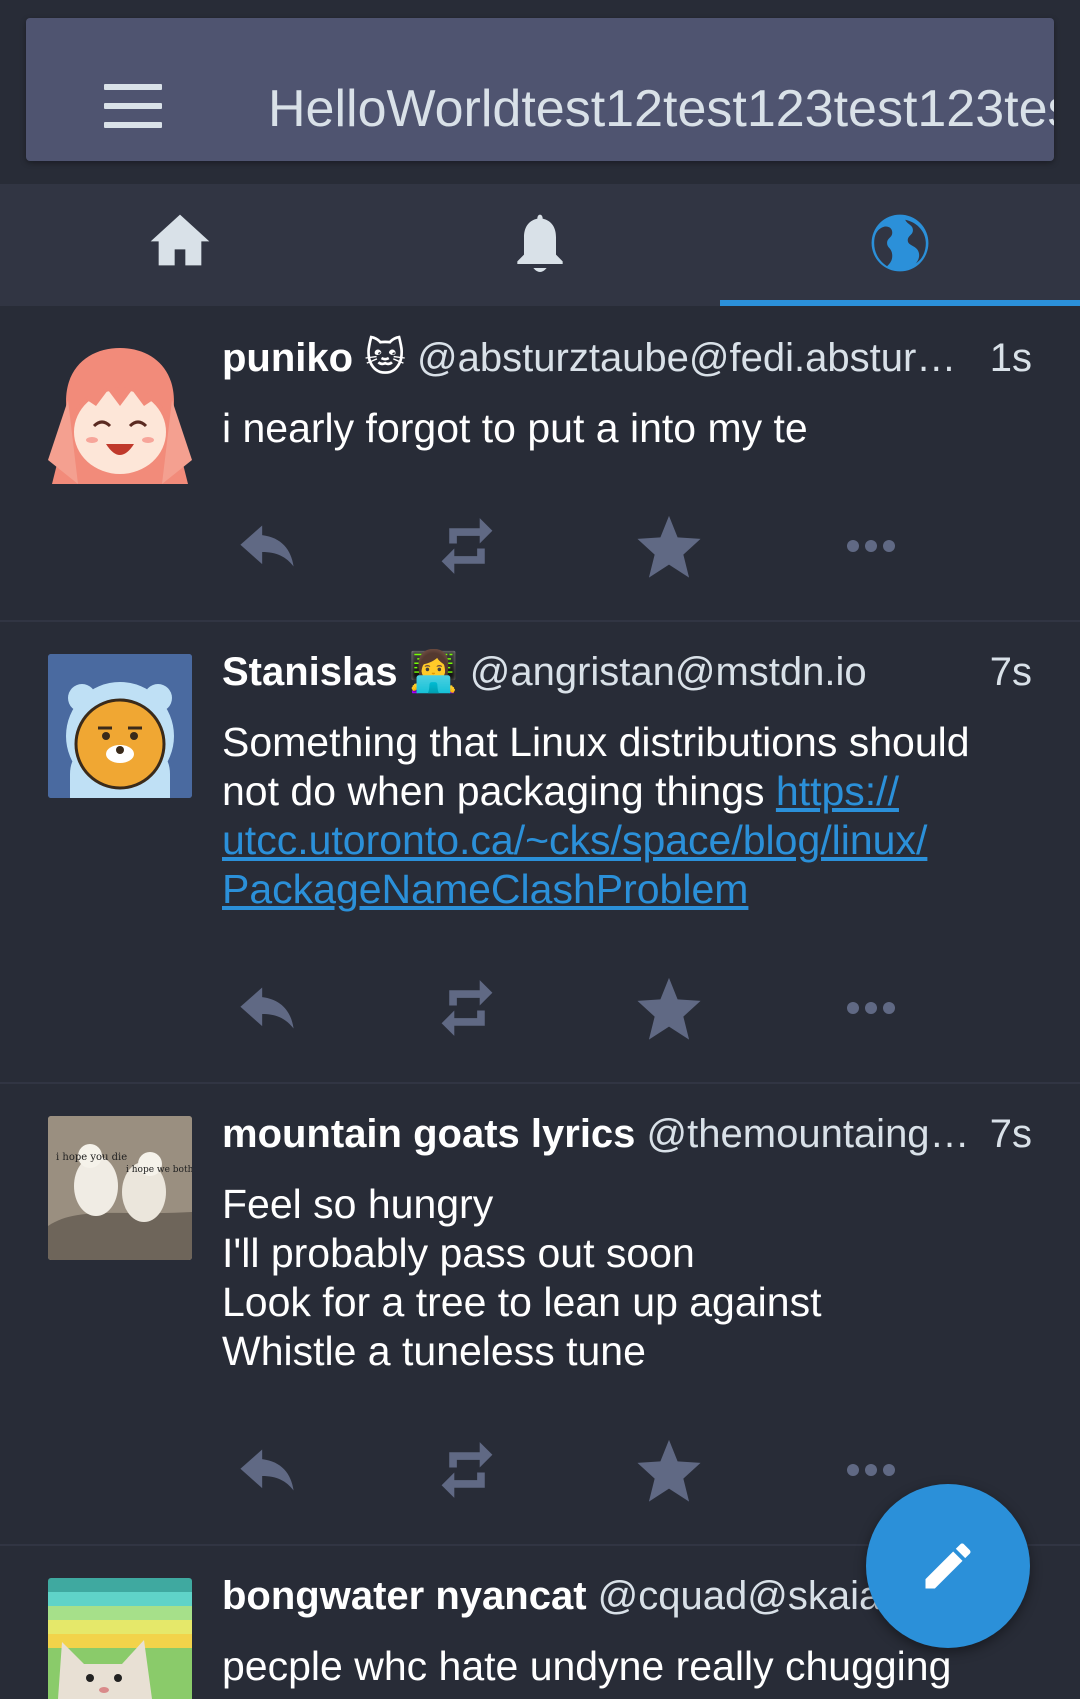 The image size is (1080, 1699). What do you see at coordinates (428, 1134) in the screenshot?
I see `display-name: mountain goats lyrics` at bounding box center [428, 1134].